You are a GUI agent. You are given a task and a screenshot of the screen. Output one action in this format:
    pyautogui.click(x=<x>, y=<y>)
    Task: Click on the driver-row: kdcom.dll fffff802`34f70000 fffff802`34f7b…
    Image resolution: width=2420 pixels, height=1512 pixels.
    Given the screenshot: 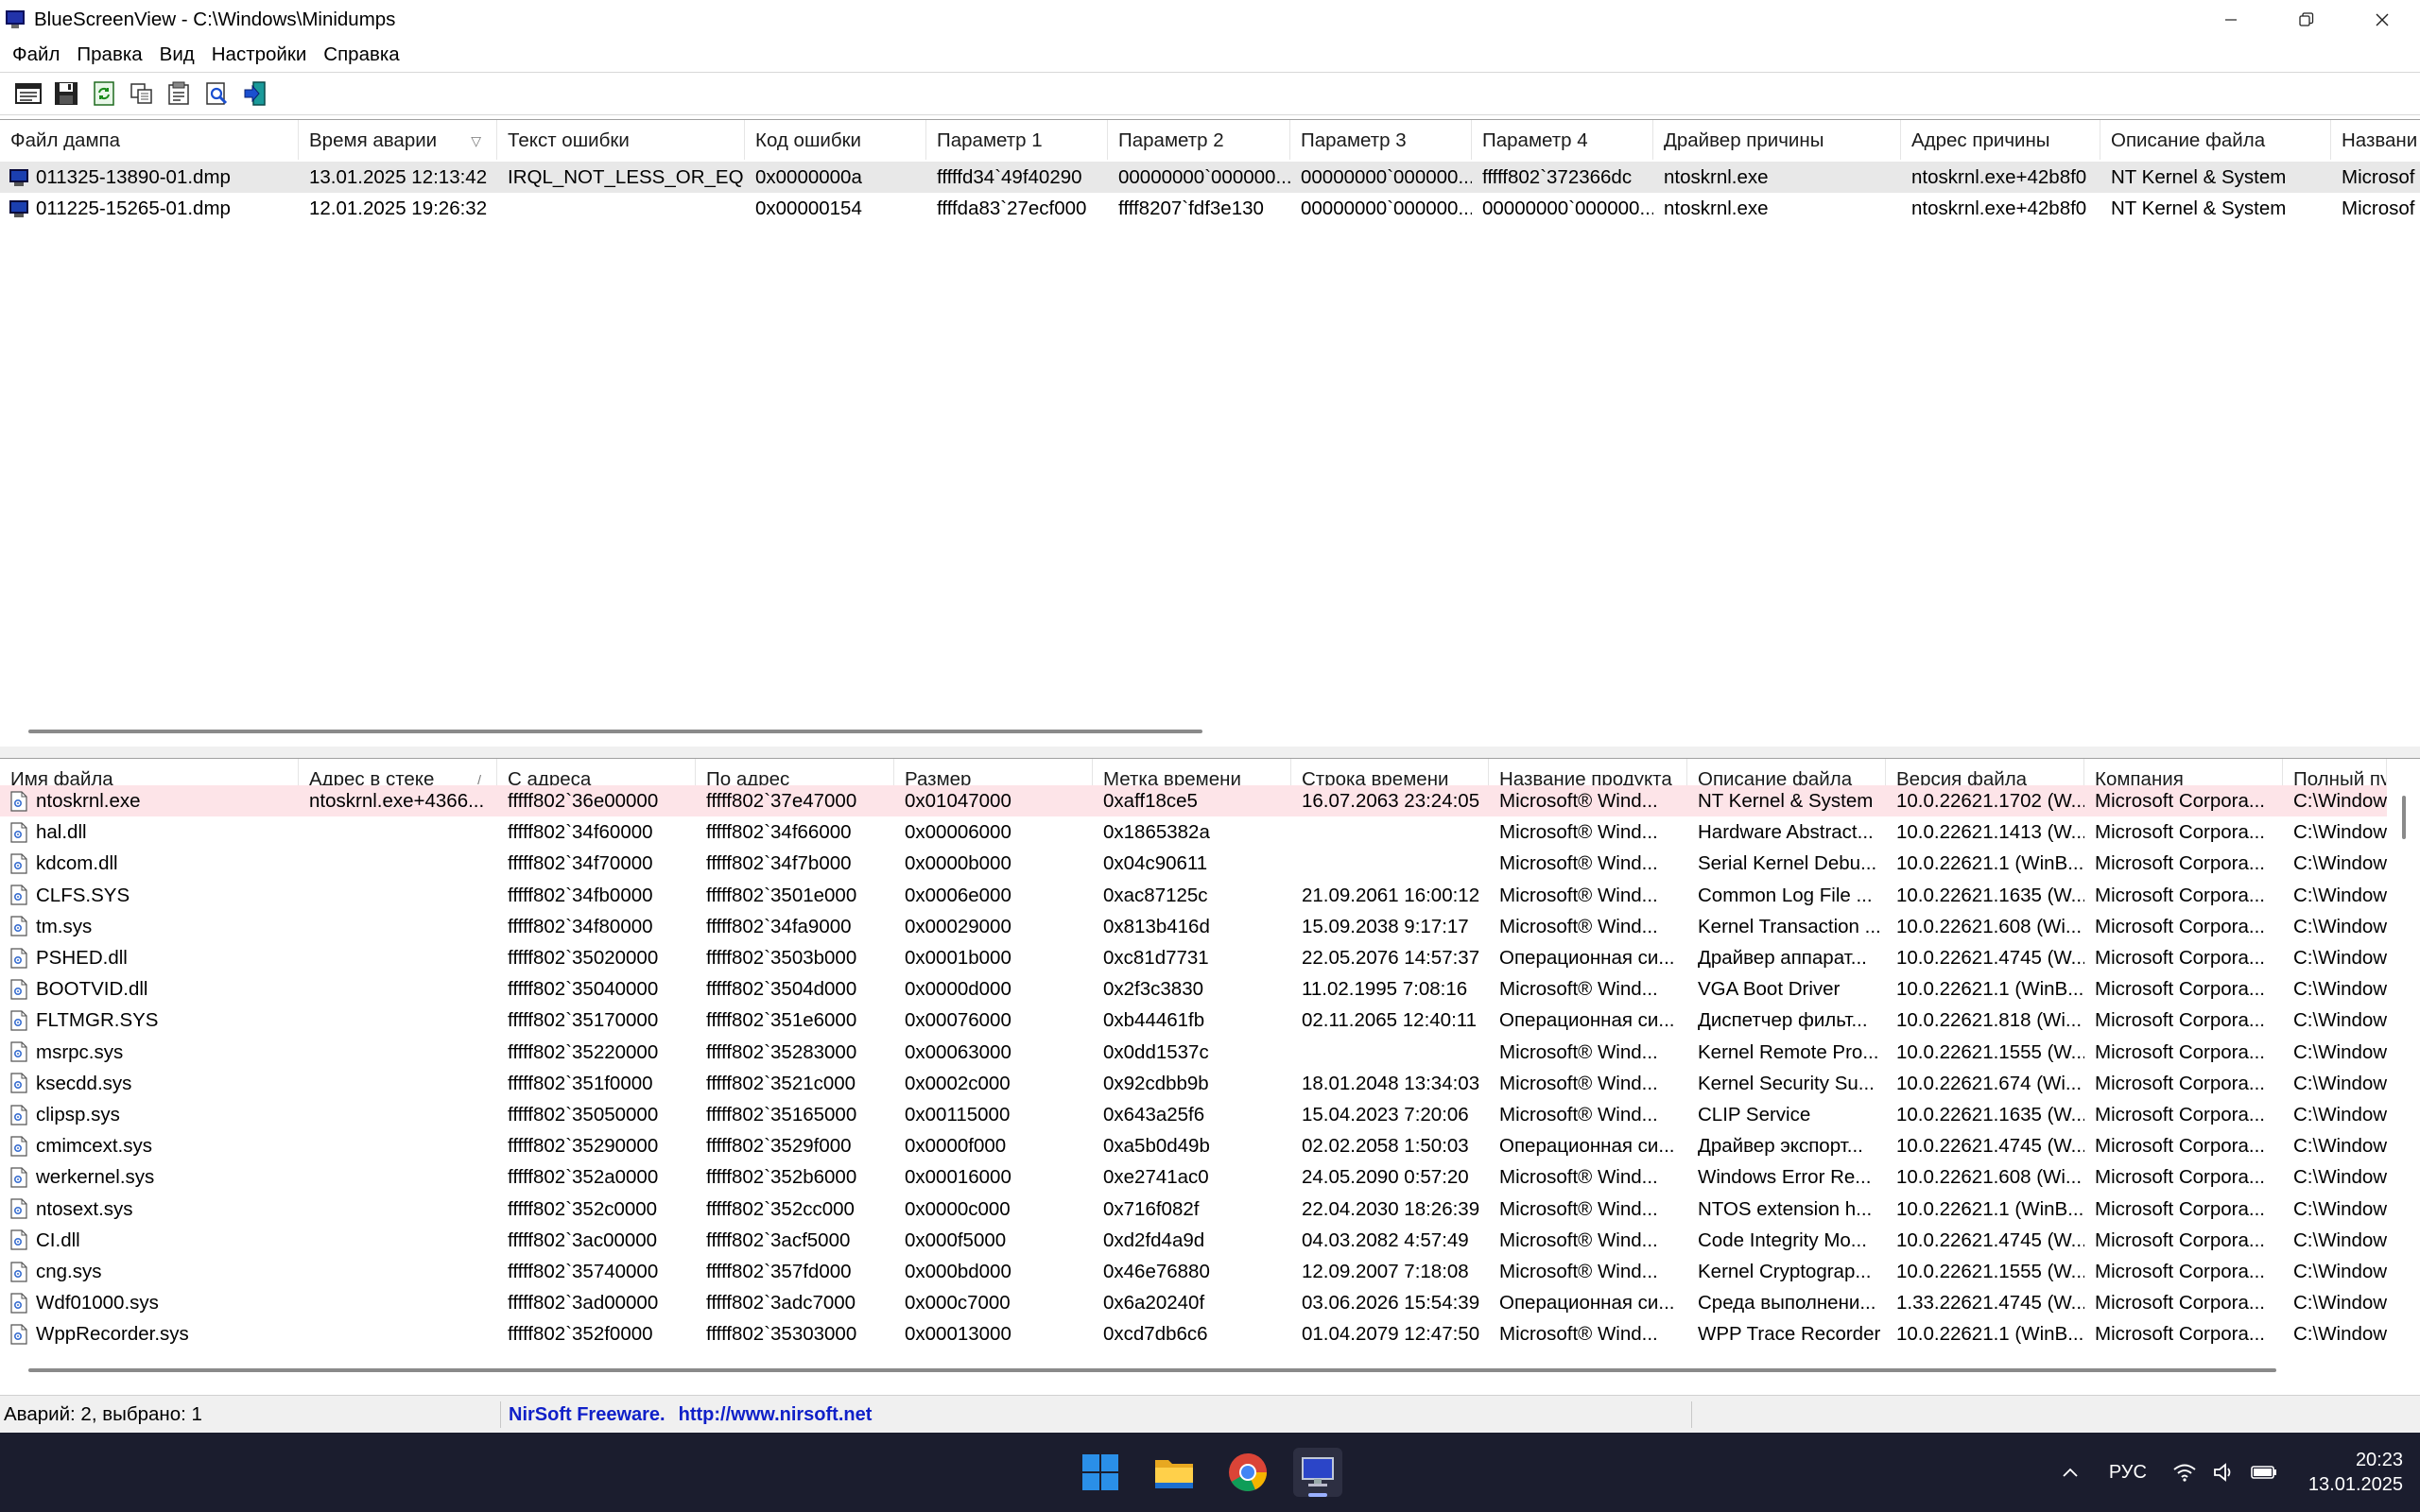 What is the action you would take?
    pyautogui.click(x=1193, y=863)
    